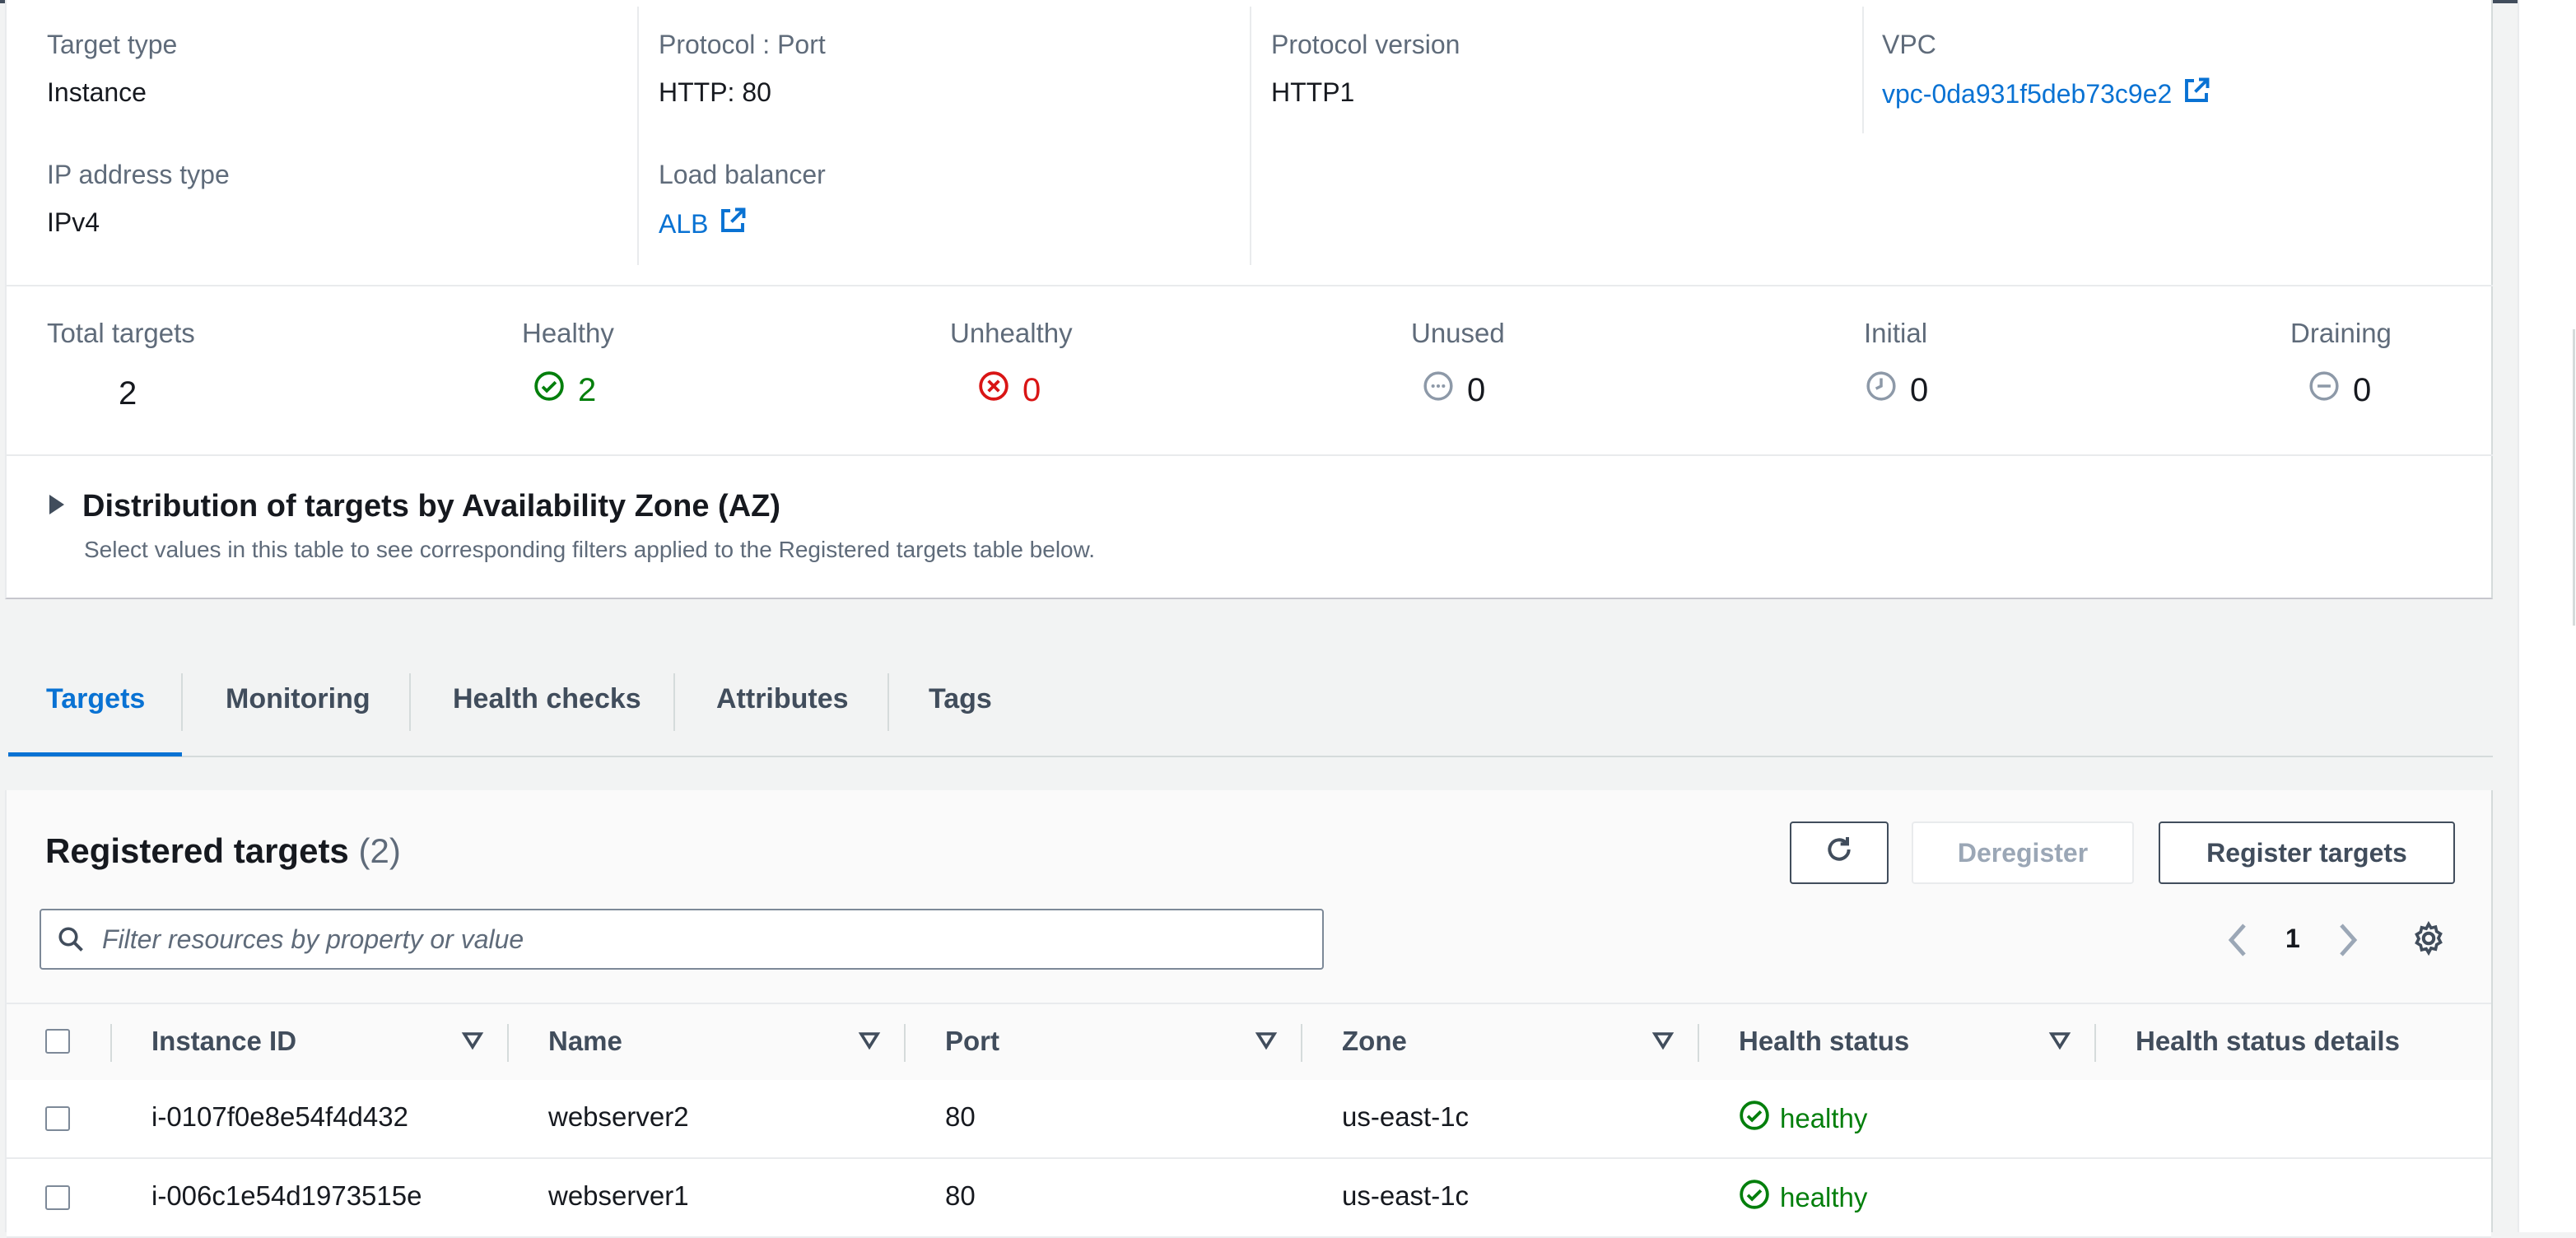 Image resolution: width=2576 pixels, height=1238 pixels. I want to click on instance-name: webserver1, so click(618, 1195).